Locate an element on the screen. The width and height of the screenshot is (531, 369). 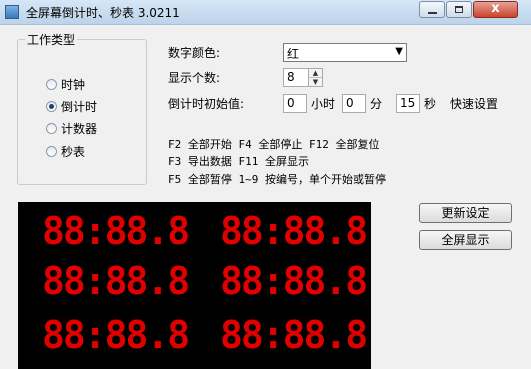
radio-stopwatch: 秒表 is located at coordinates (65, 151).